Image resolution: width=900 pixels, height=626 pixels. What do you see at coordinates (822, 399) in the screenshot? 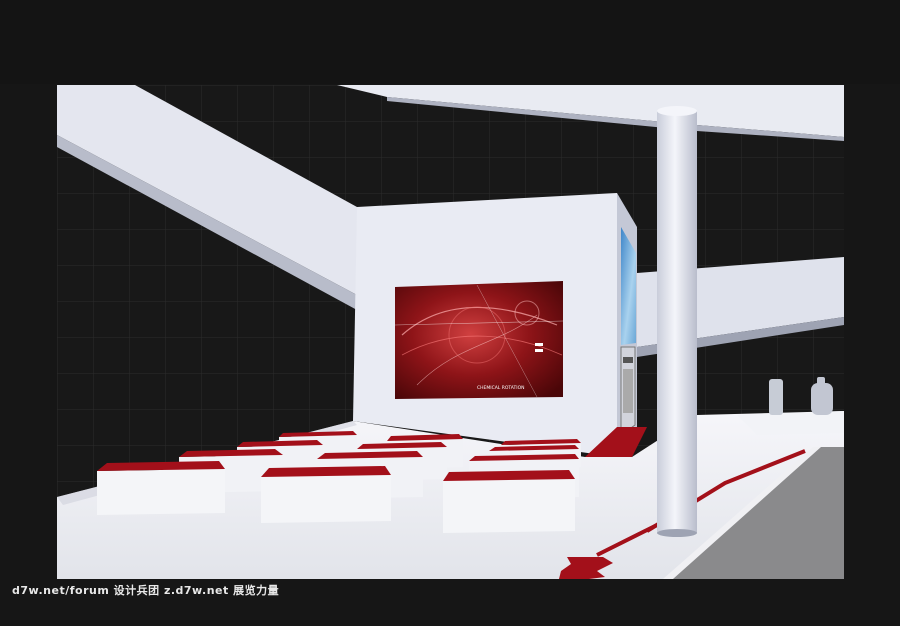
I see `product-jug` at bounding box center [822, 399].